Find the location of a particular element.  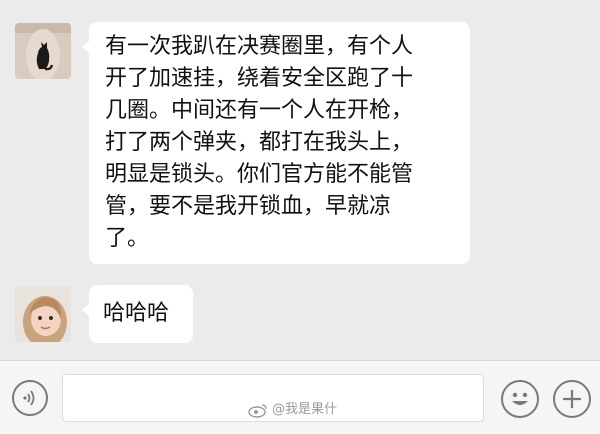

message-text: 哈哈哈 is located at coordinates (136, 313).